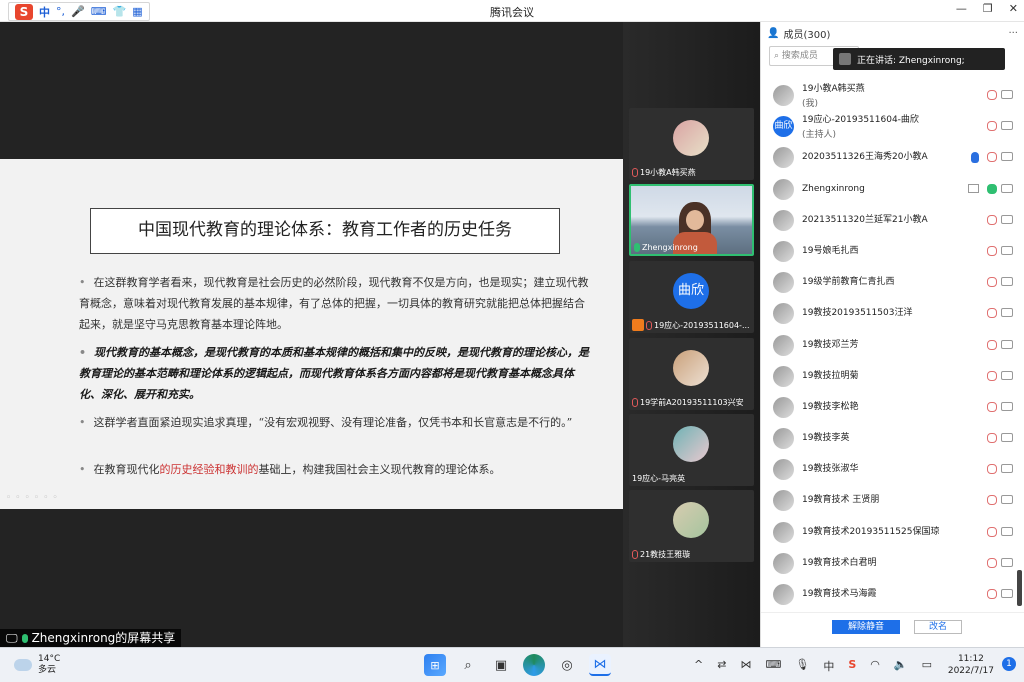 This screenshot has width=1024, height=682. What do you see at coordinates (971, 665) in the screenshot?
I see `clock: 11:12 2022/7/17` at bounding box center [971, 665].